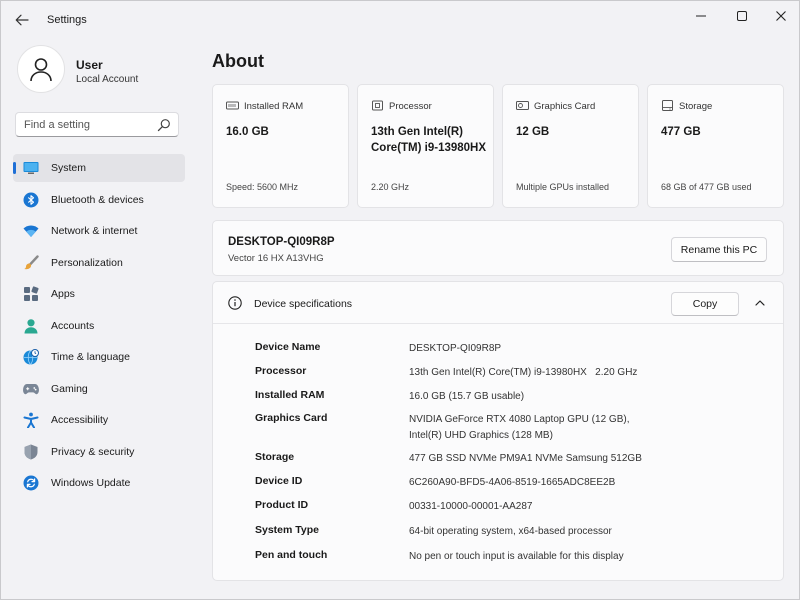 The width and height of the screenshot is (800, 600). I want to click on card-label: Graphics Card, so click(565, 106).